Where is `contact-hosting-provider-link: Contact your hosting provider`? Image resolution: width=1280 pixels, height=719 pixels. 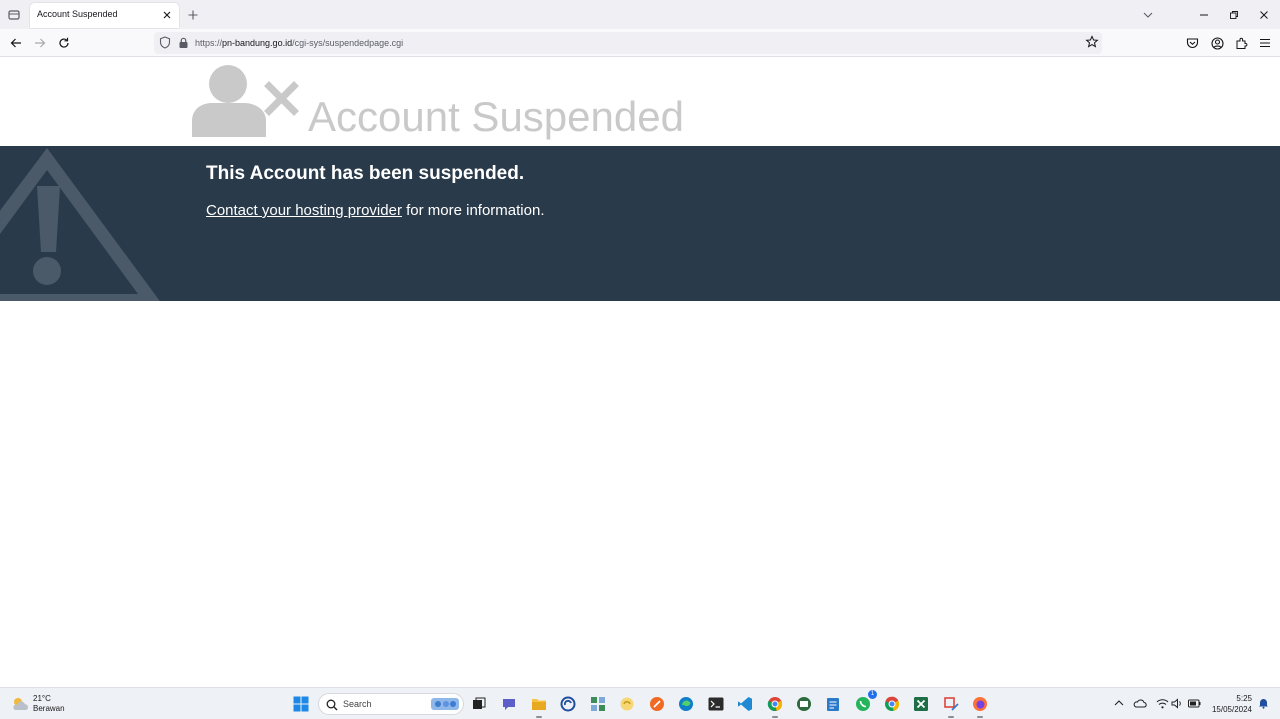
contact-hosting-provider-link: Contact your hosting provider is located at coordinates (304, 210).